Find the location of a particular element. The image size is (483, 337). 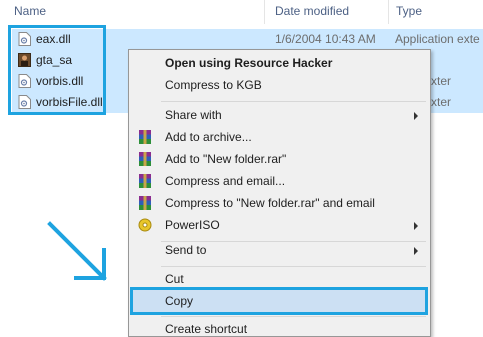

arrow-annotation-icon is located at coordinates (77, 251).